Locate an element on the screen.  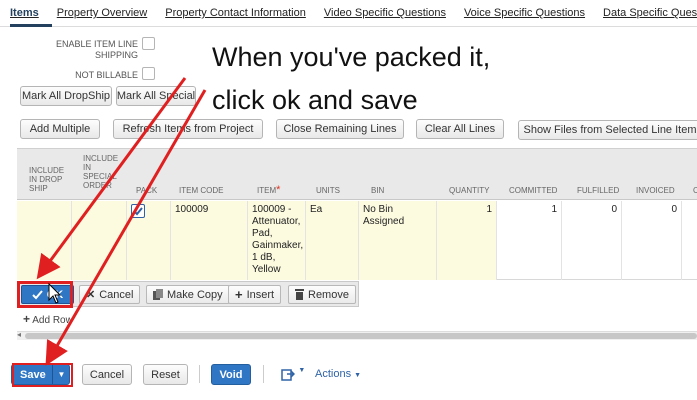
cell-include-special-order is located at coordinates (99, 240).